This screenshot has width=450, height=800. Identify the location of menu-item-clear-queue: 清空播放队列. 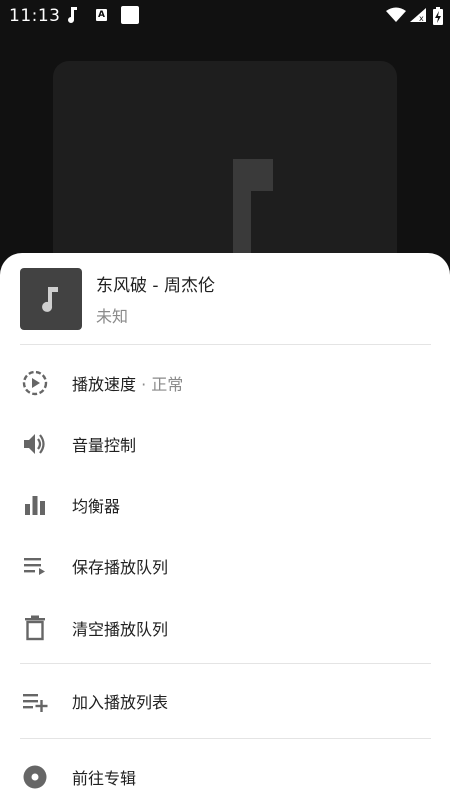
(225, 627).